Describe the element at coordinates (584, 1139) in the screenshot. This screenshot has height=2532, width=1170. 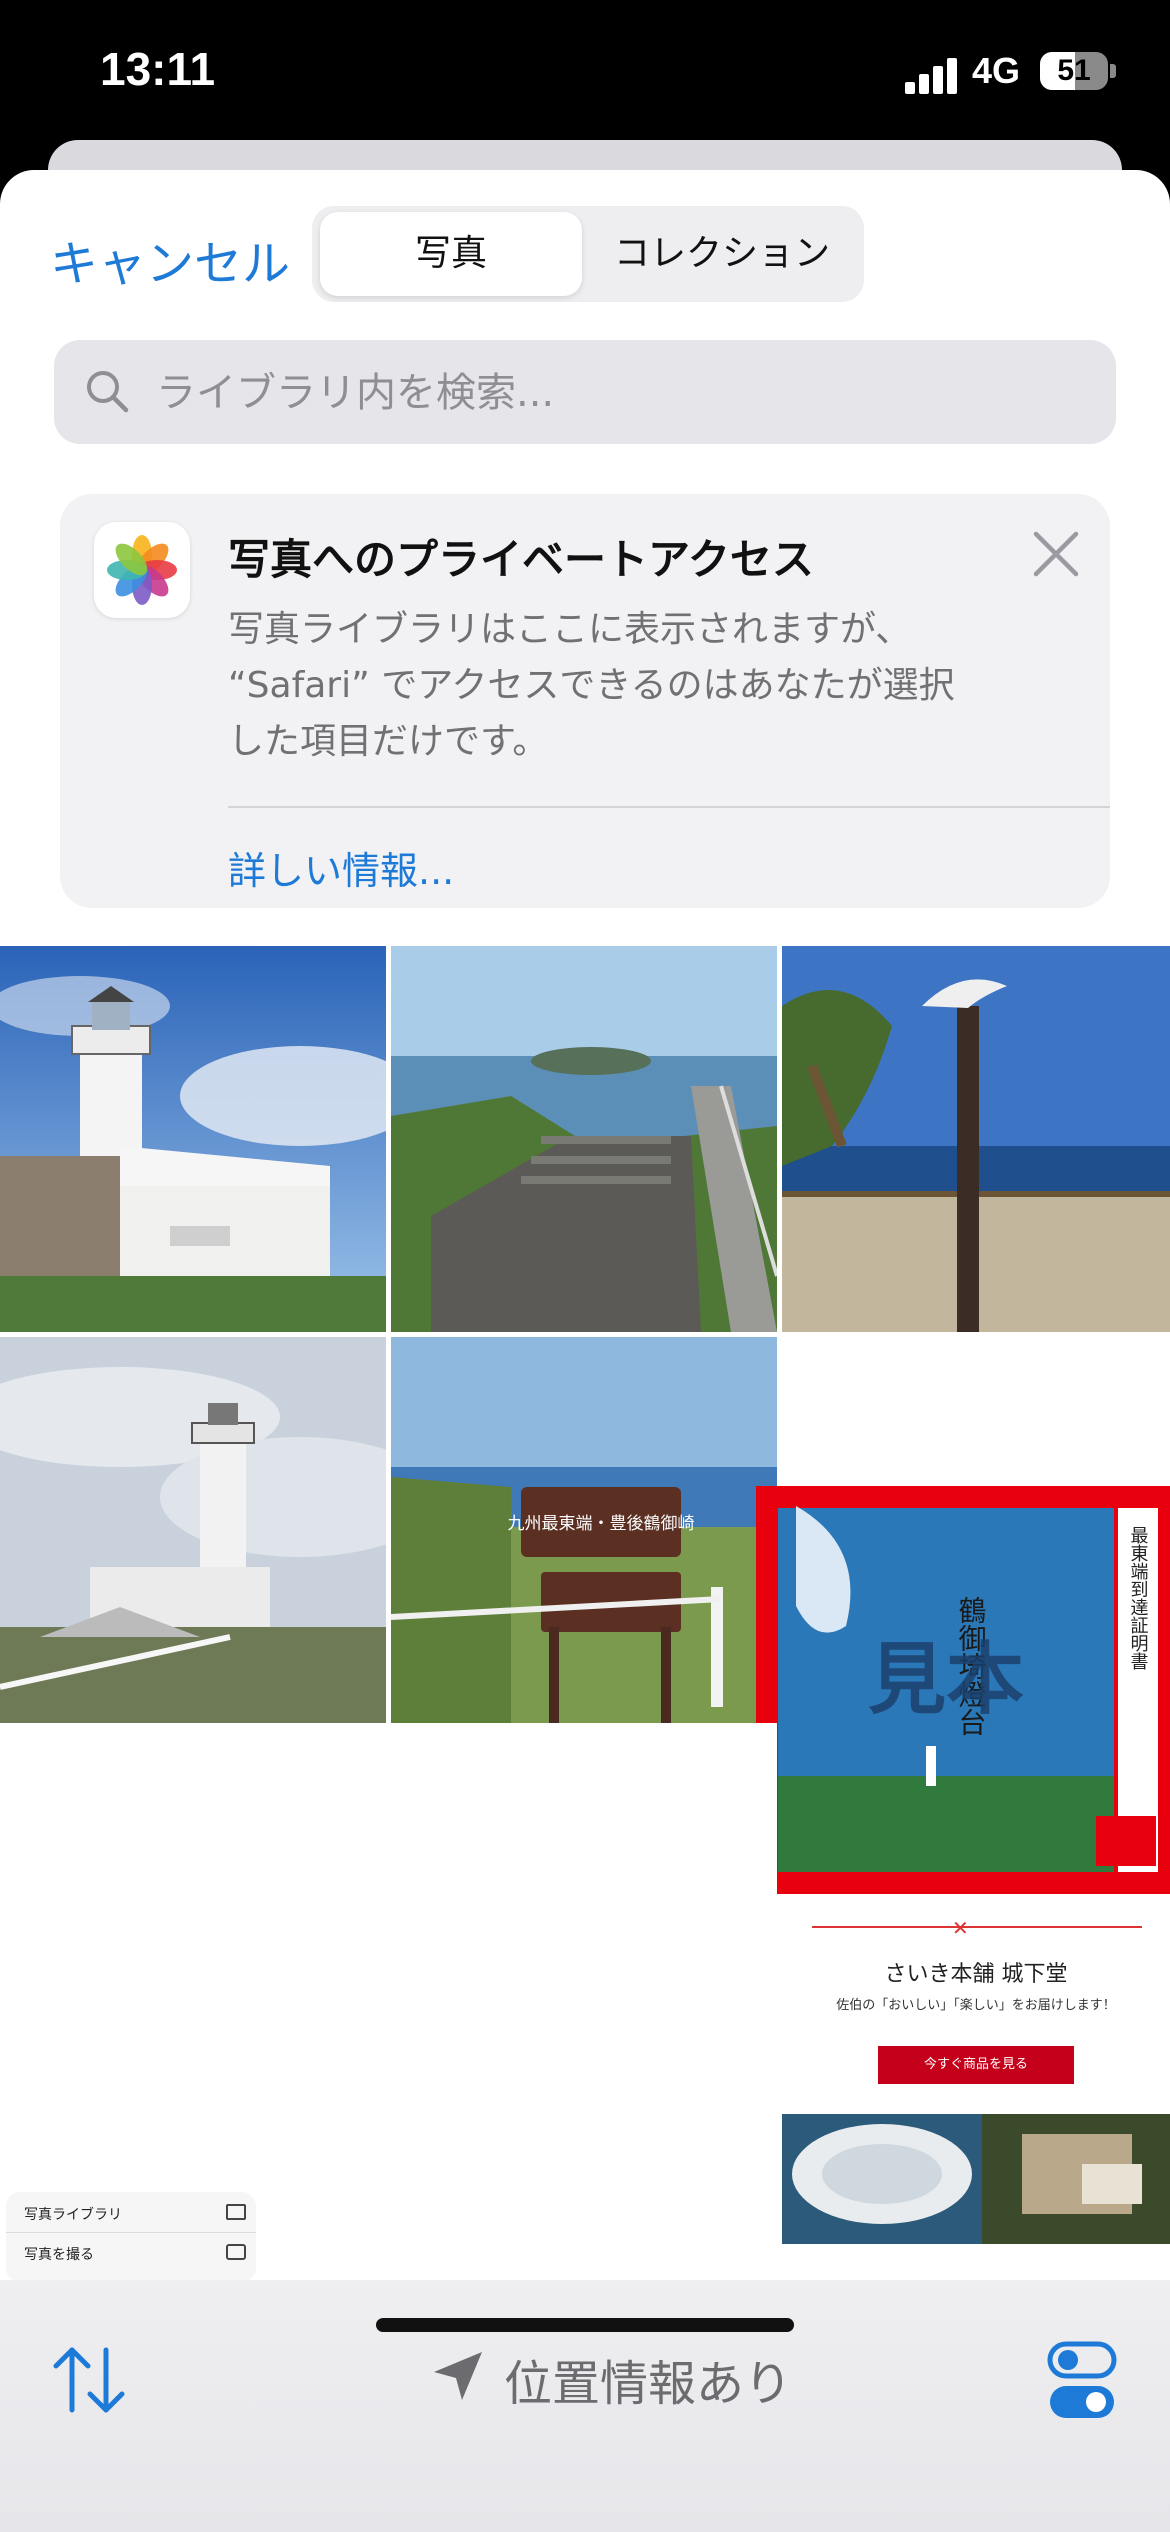
I see `photo-stairs` at that location.